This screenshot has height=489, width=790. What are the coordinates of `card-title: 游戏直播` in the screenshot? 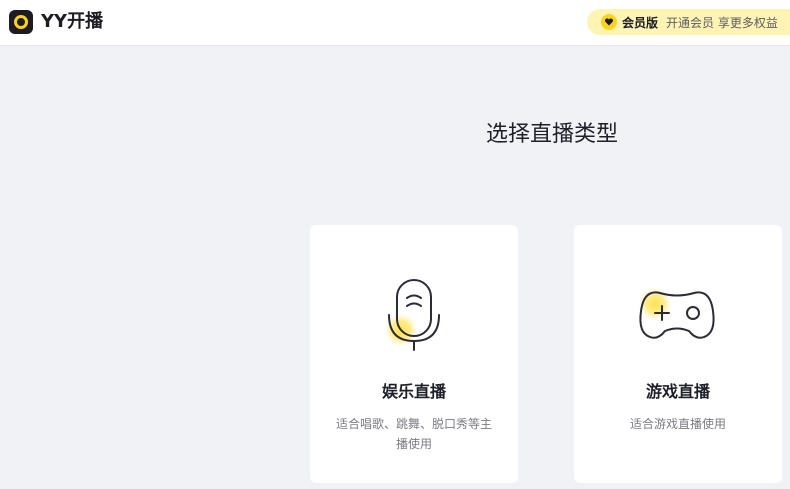 It's located at (677, 391).